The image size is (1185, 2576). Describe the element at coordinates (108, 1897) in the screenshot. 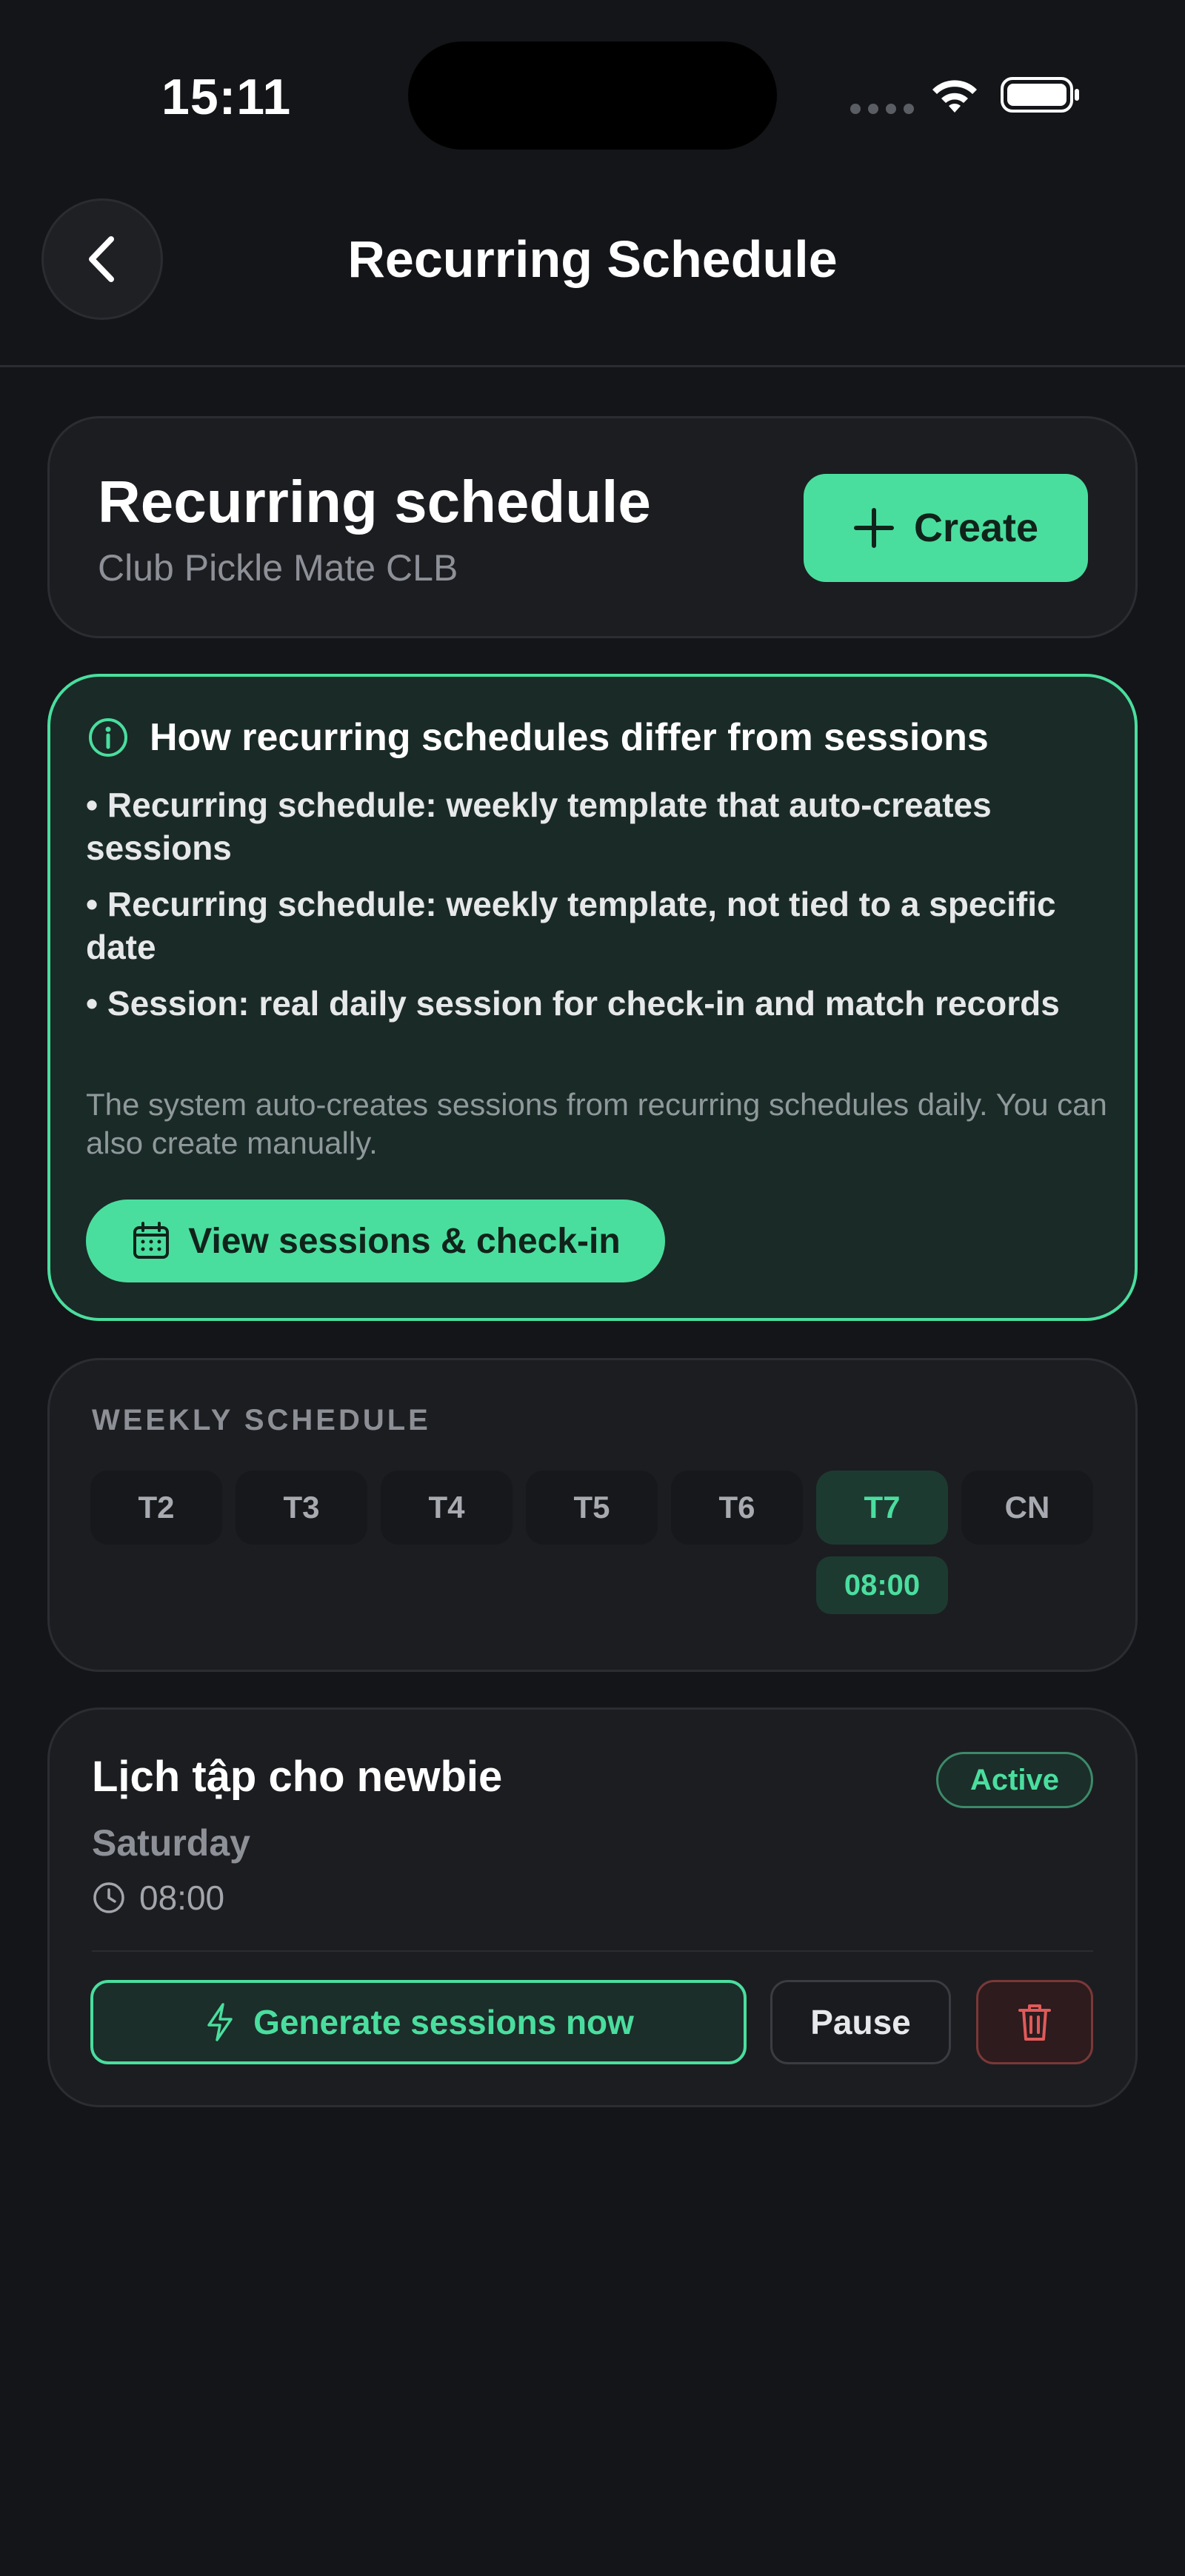

I see `clock-icon` at that location.